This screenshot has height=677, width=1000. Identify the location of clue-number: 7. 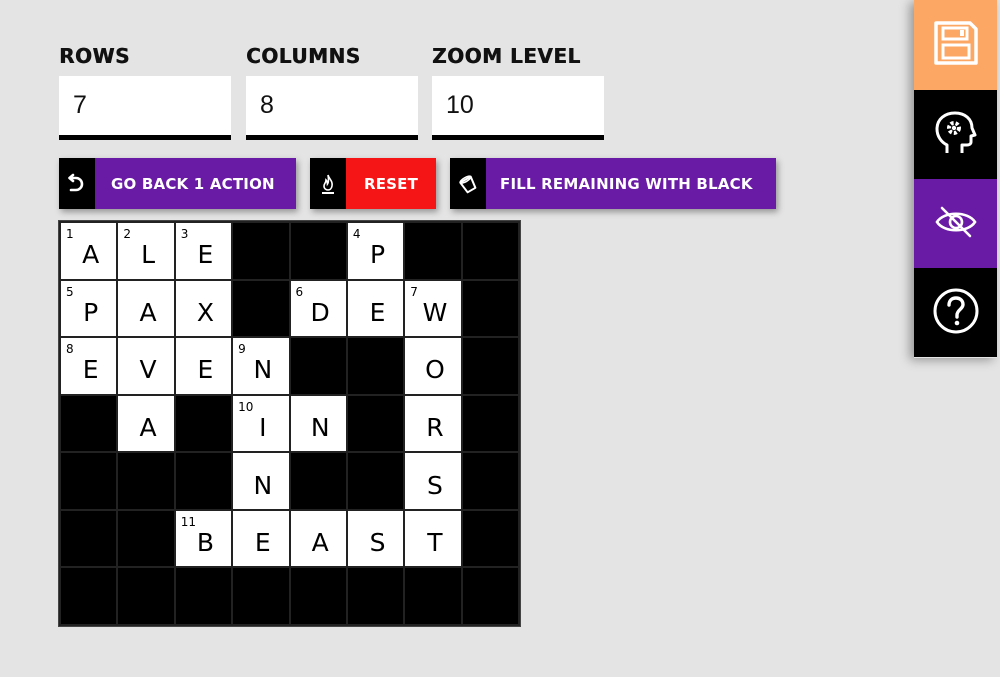
(414, 291).